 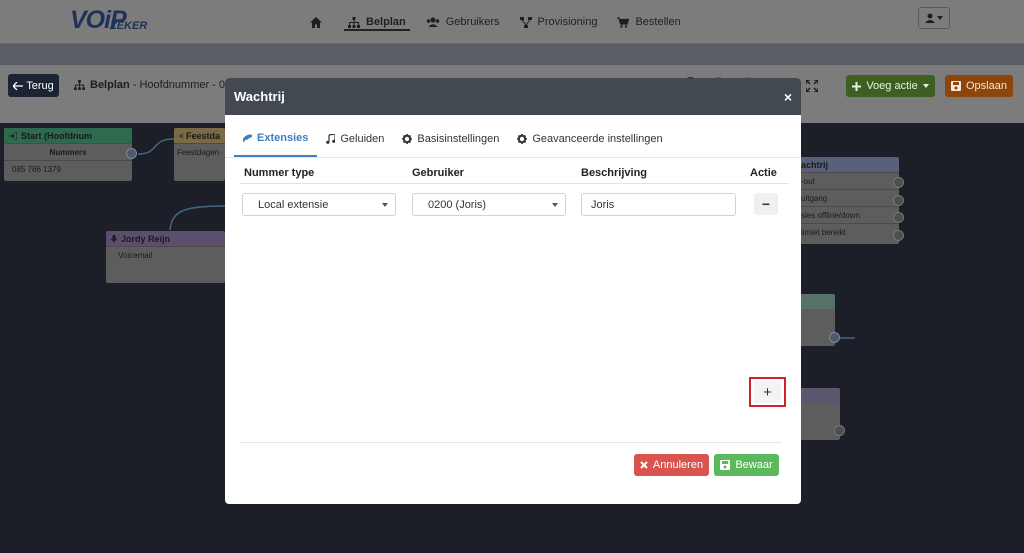 I want to click on user-node-title: Jordy Reijn, so click(x=146, y=238).